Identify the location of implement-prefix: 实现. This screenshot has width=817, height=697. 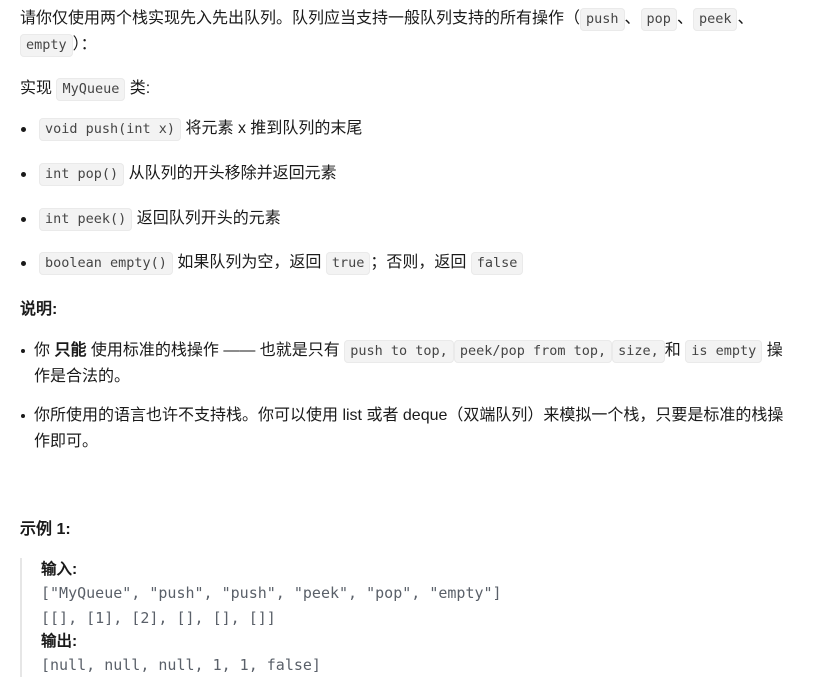
(38, 88).